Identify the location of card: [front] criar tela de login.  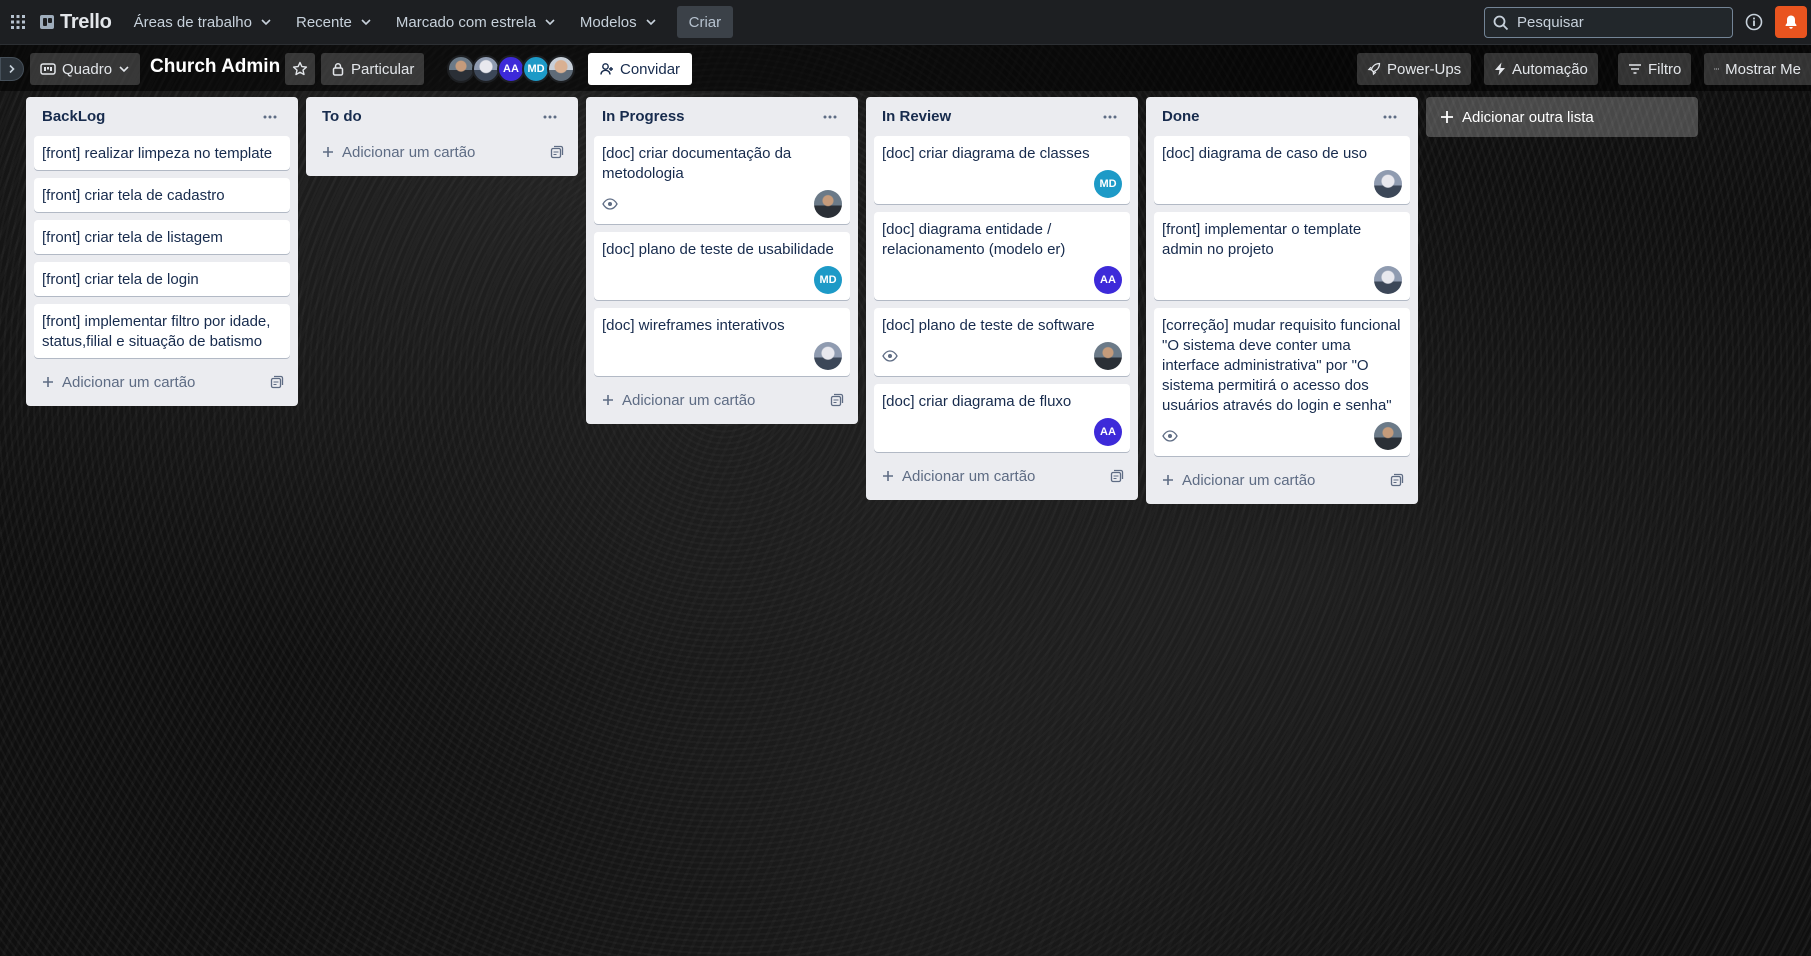
(162, 279).